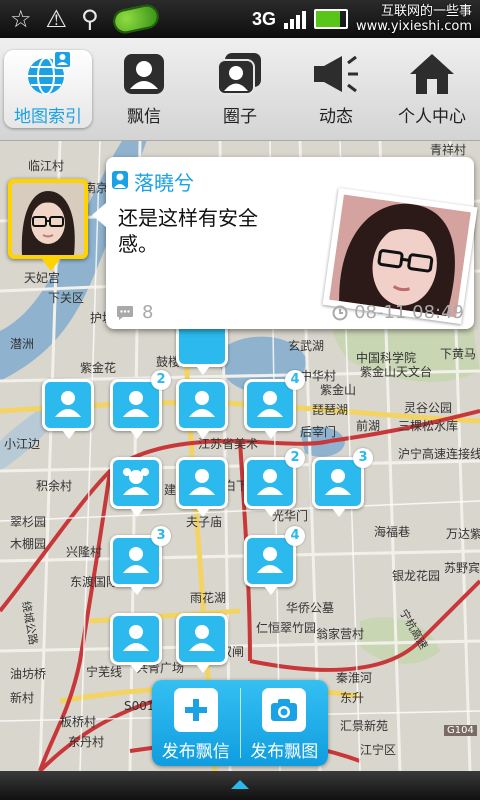 This screenshot has height=800, width=480. I want to click on signal-icon, so click(295, 19).